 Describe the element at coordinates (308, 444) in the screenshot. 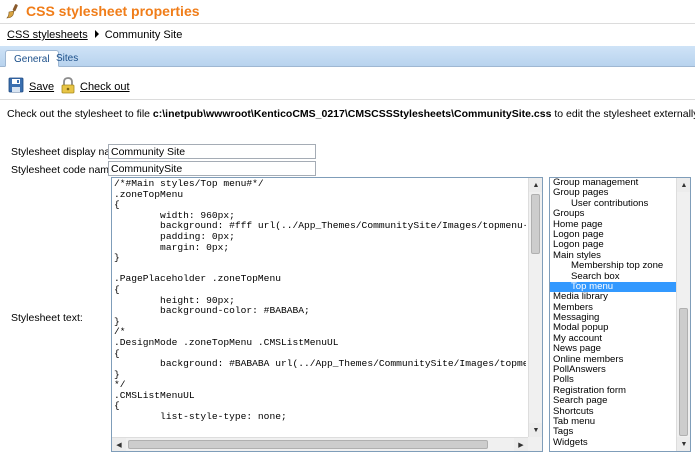

I see `editor-hscroll-thumb` at that location.